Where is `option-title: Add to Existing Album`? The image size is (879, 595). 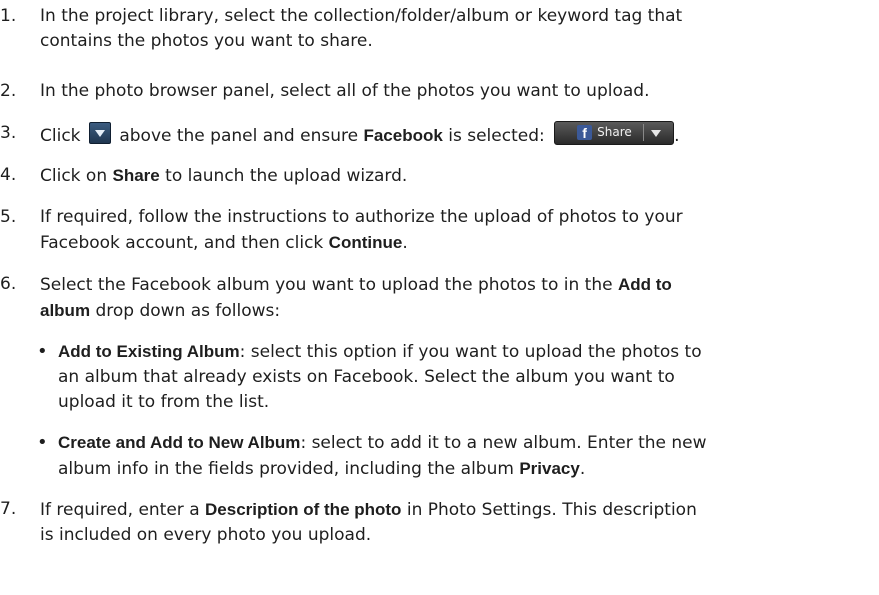 option-title: Add to Existing Album is located at coordinates (149, 351).